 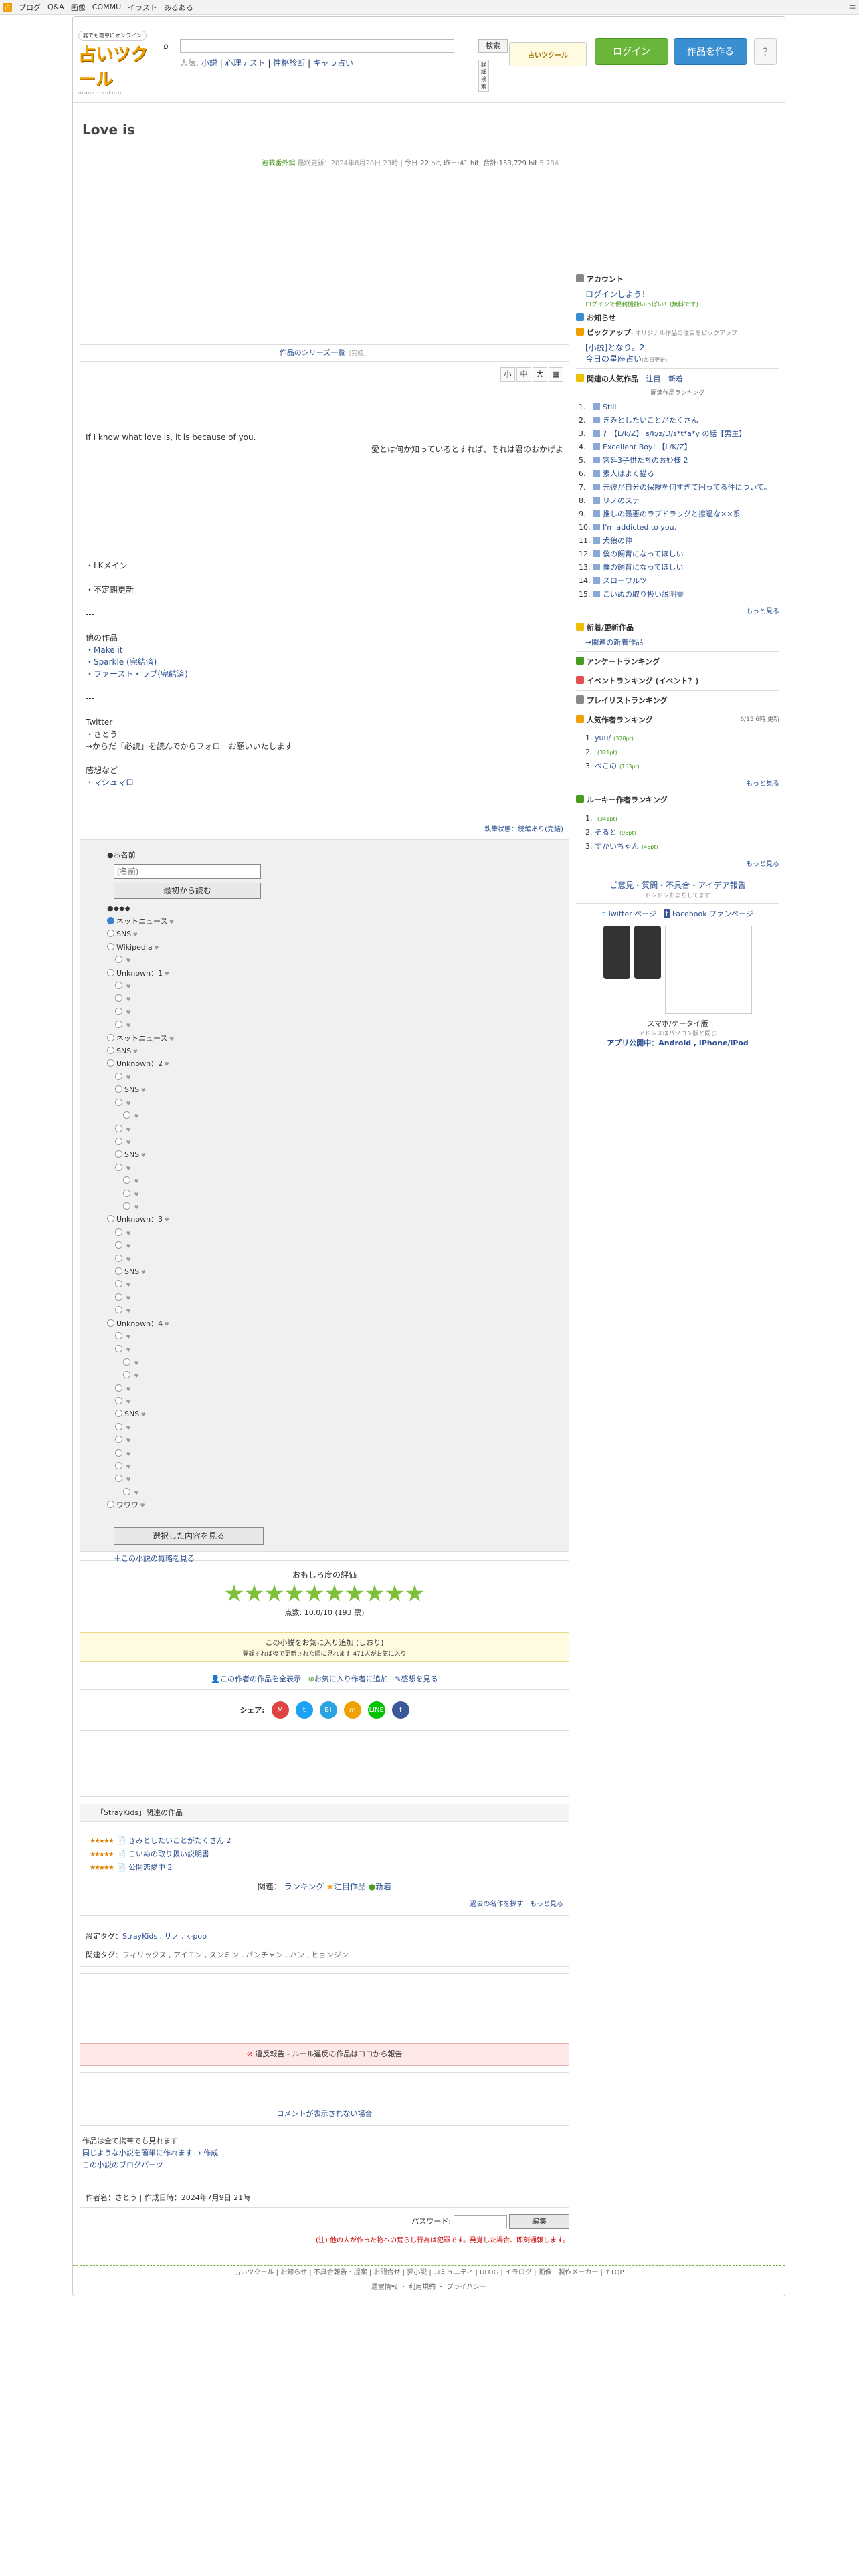 I want to click on feedback-link: ご意見・質問・不具合・アイデア報告, so click(x=677, y=885).